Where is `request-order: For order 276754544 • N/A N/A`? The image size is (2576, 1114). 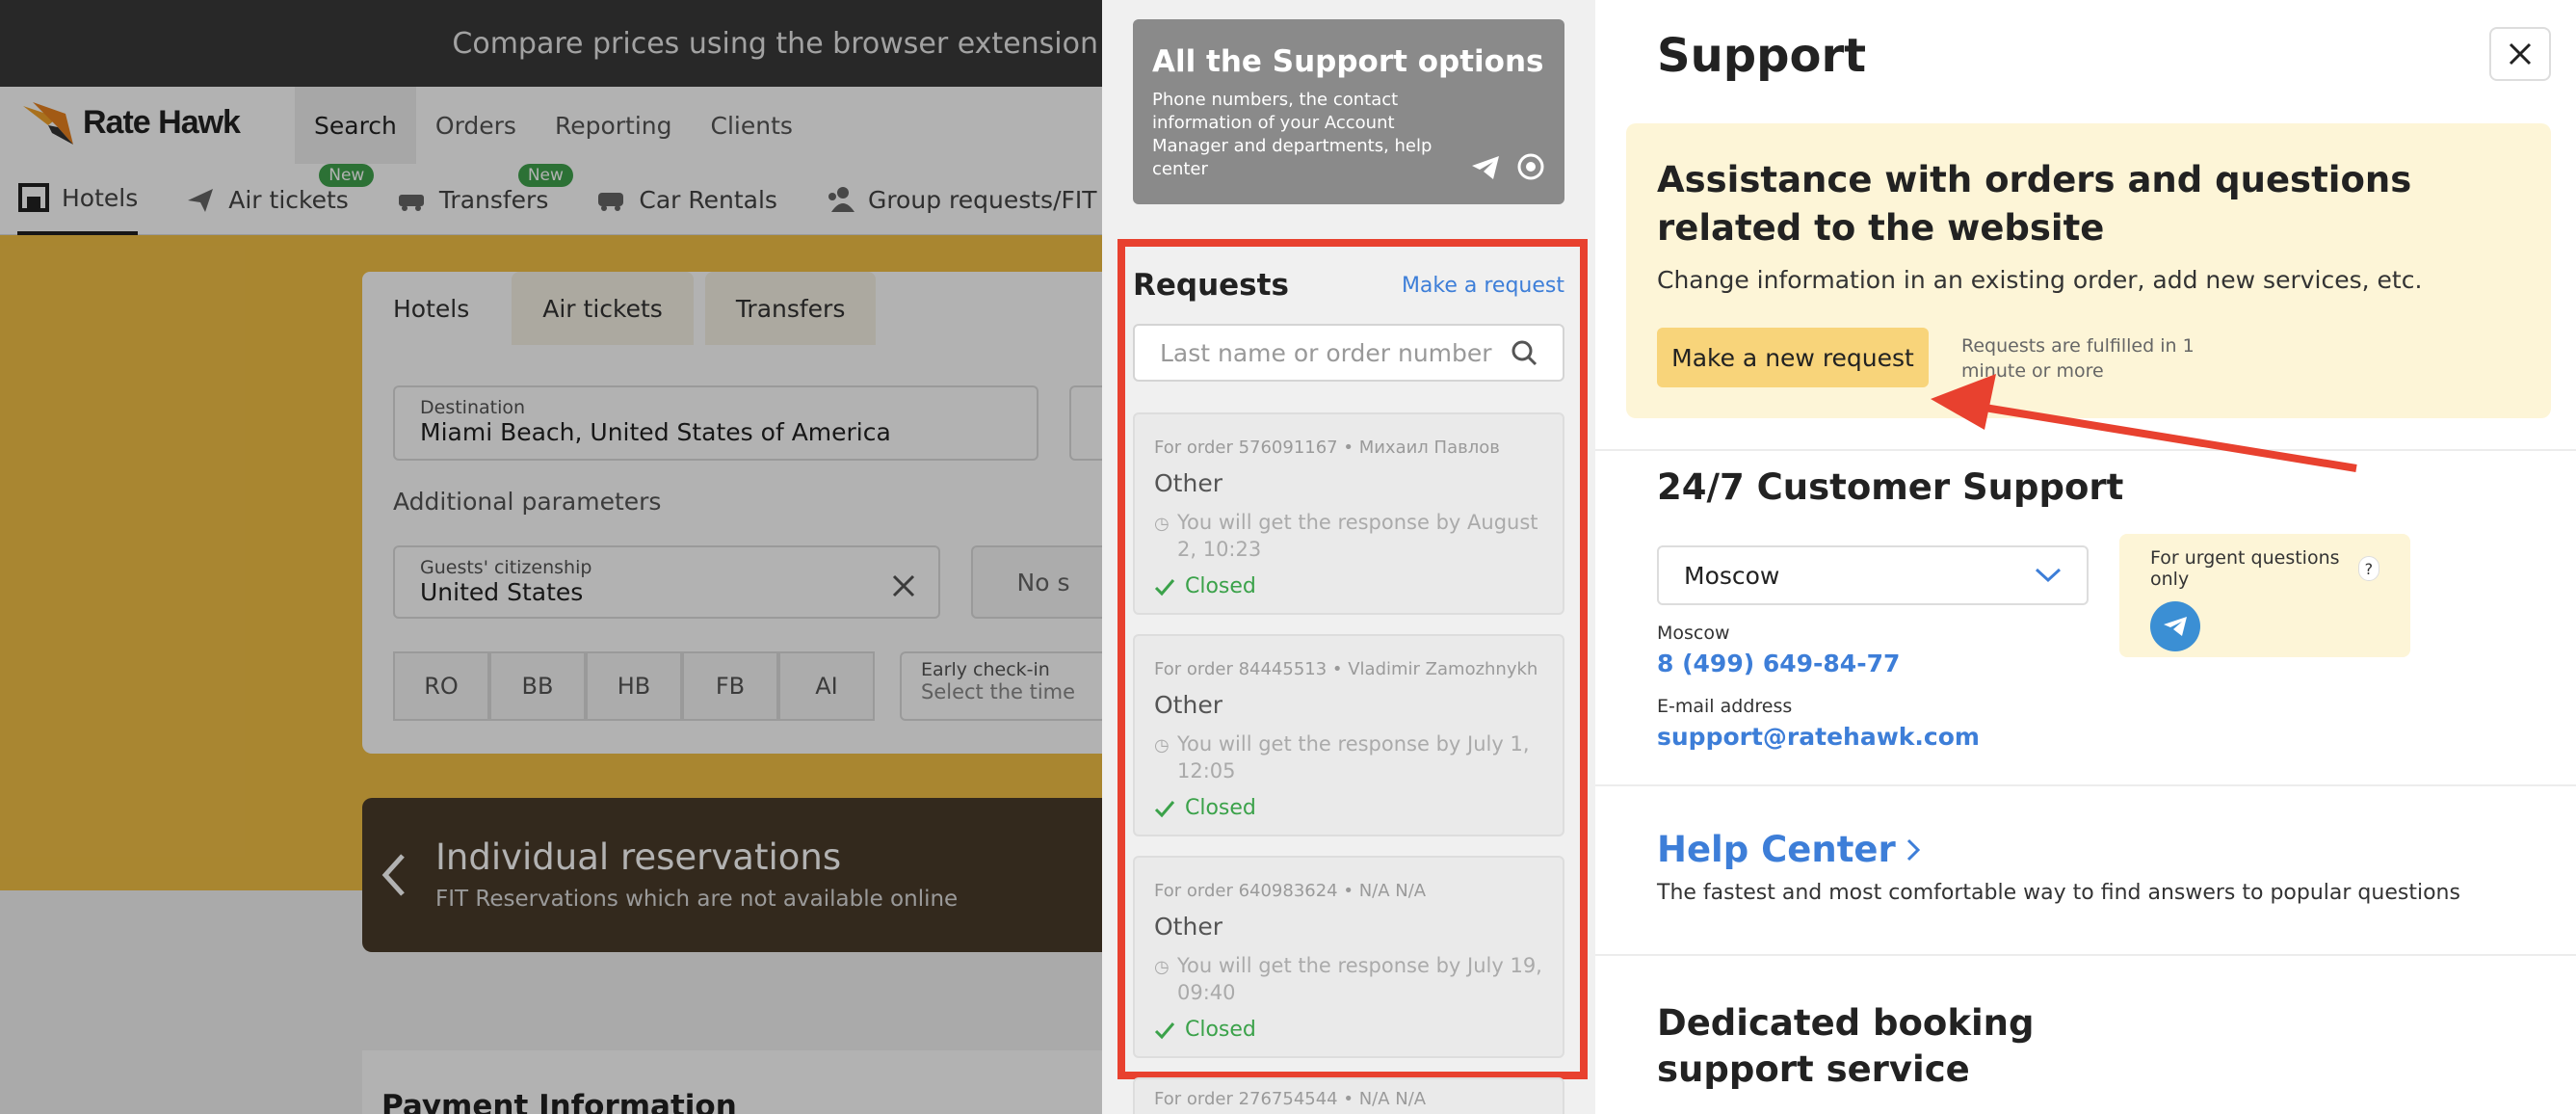 request-order: For order 276754544 • N/A N/A is located at coordinates (1290, 1099).